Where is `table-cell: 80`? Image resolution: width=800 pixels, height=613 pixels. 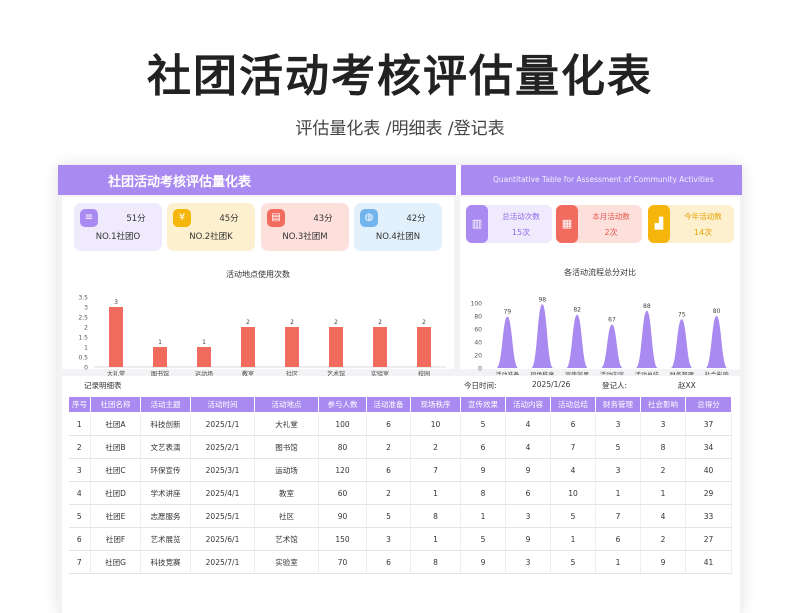
table-cell: 80 is located at coordinates (342, 447).